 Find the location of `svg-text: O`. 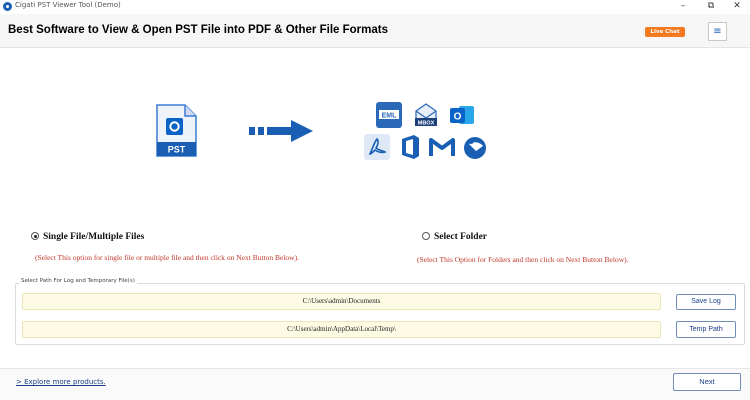

svg-text: O is located at coordinates (458, 117).